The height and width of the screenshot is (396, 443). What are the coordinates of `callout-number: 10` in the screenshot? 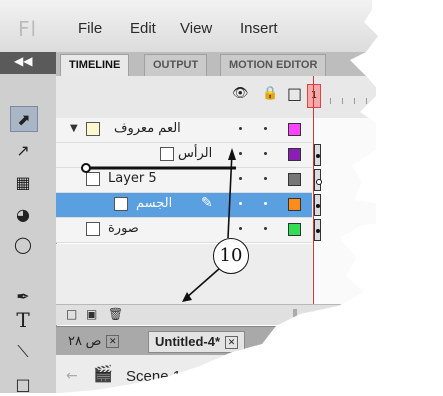 It's located at (231, 256).